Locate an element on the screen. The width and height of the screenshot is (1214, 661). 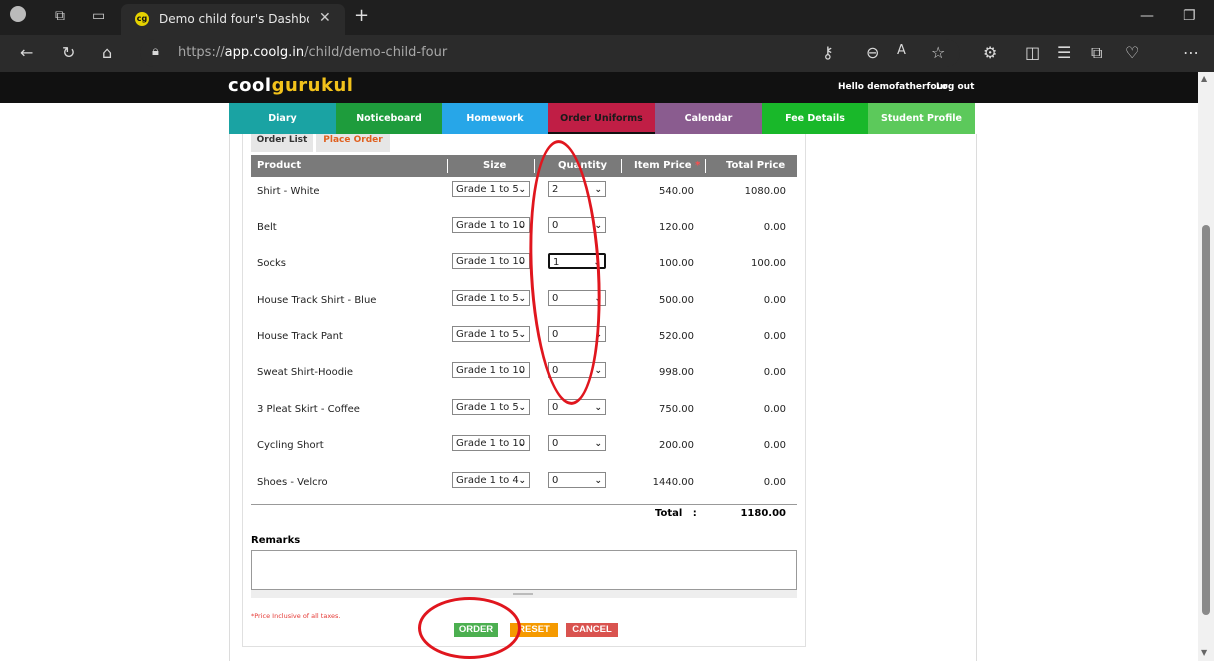
favorites-icon: ☰ is located at coordinates (1064, 52).